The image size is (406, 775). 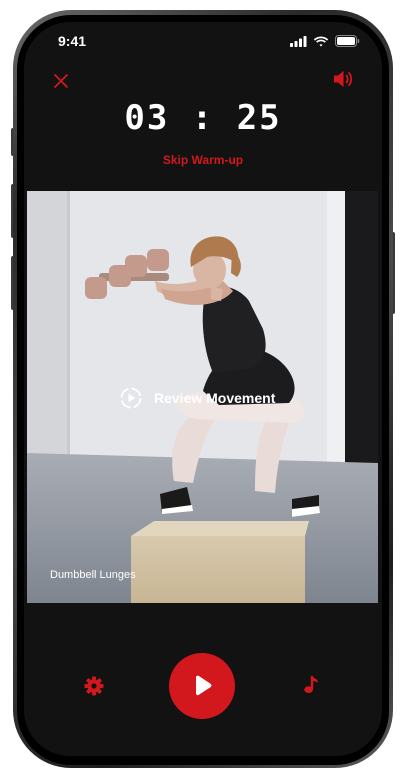 I want to click on skip-warmup-link: Skip Warm-up, so click(x=203, y=160).